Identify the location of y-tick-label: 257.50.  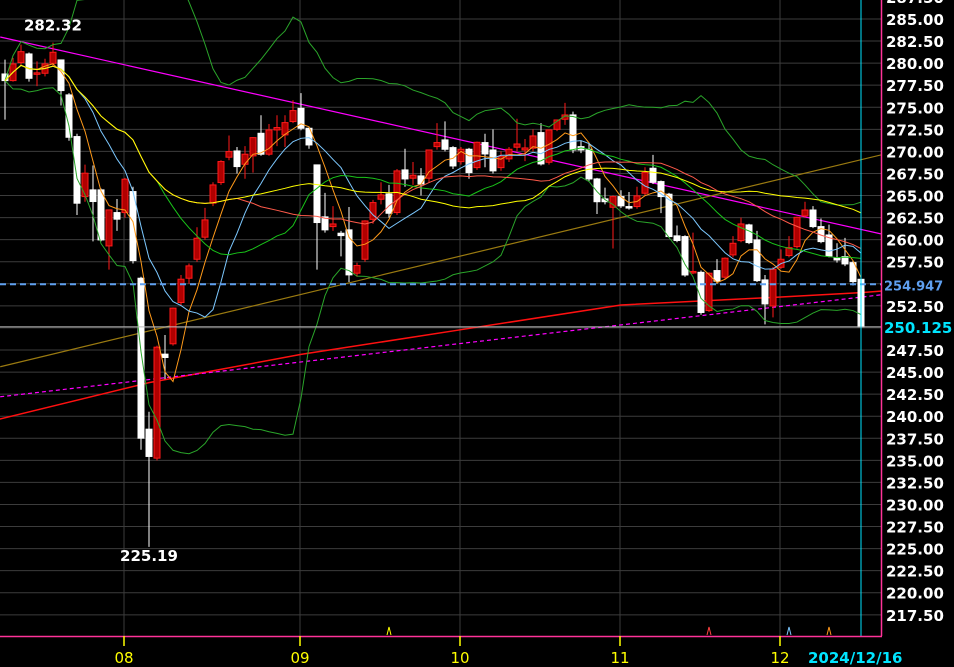
(915, 263).